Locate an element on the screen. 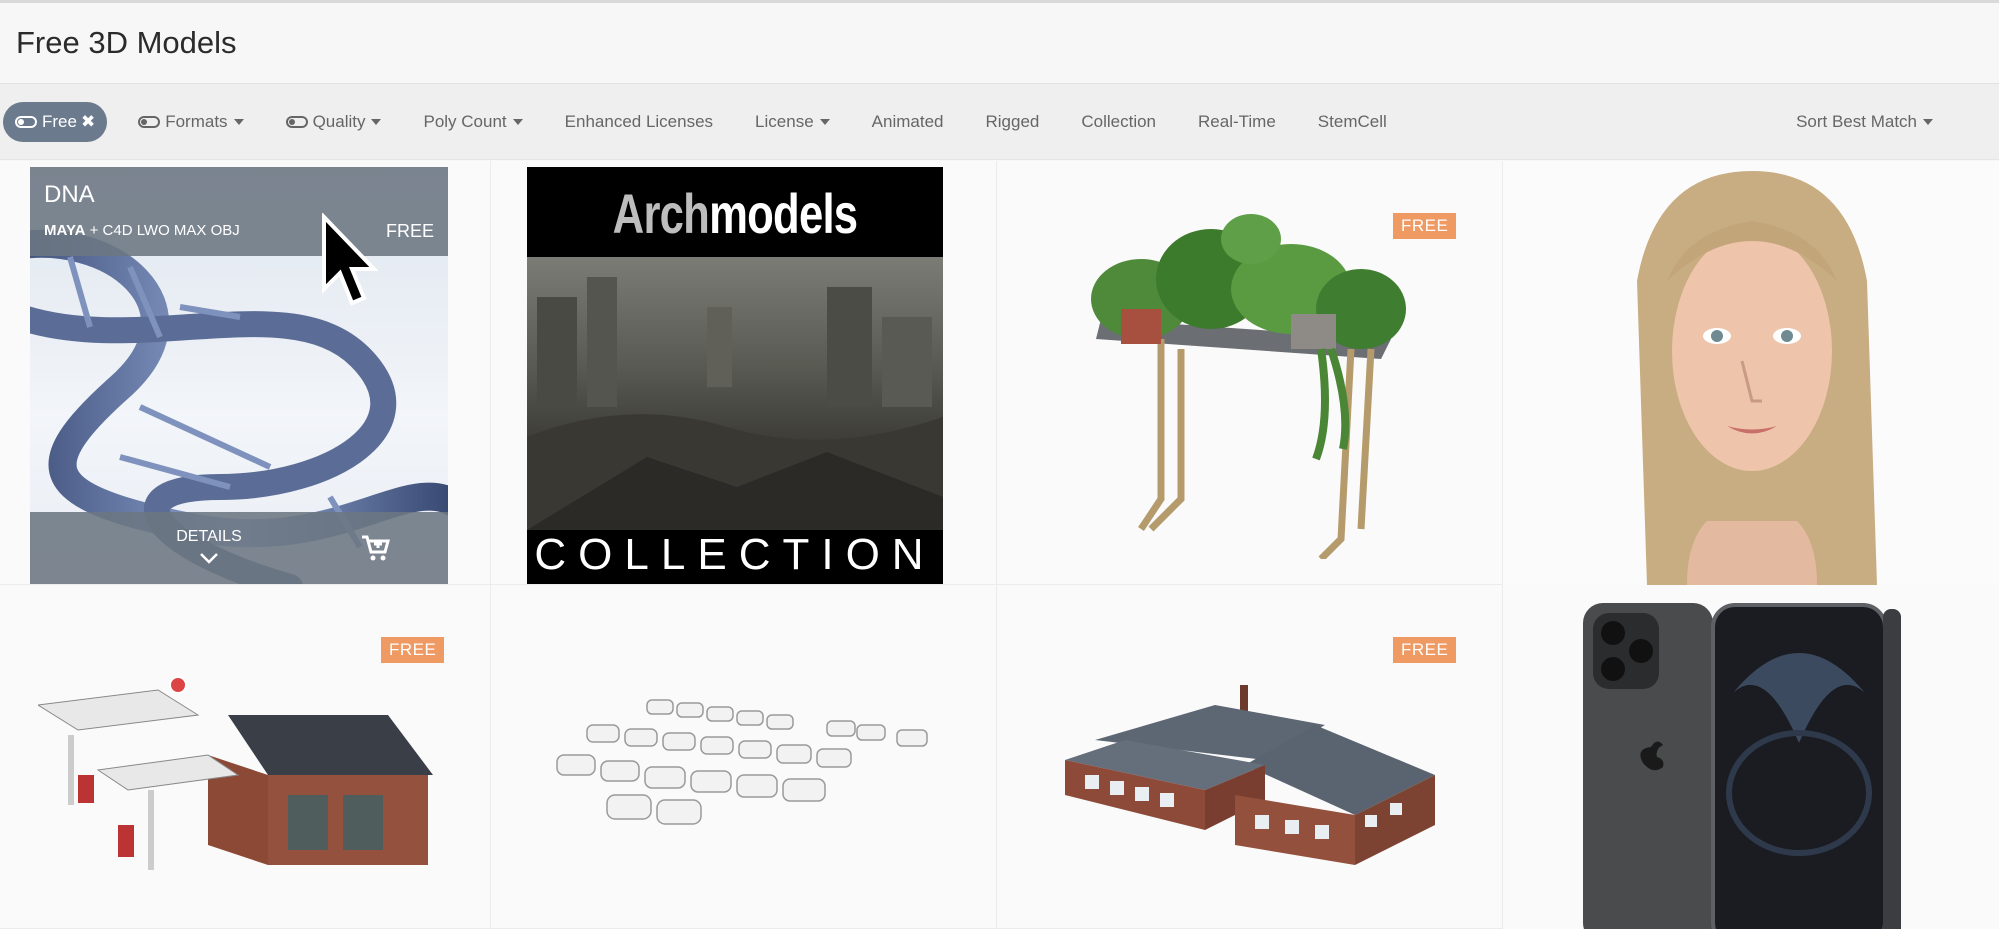 Image resolution: width=1999 pixels, height=929 pixels. filter-label: License is located at coordinates (784, 121).